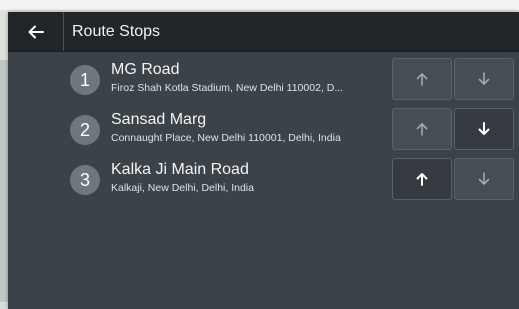 The height and width of the screenshot is (309, 519). I want to click on arrow-left-icon, so click(36, 32).